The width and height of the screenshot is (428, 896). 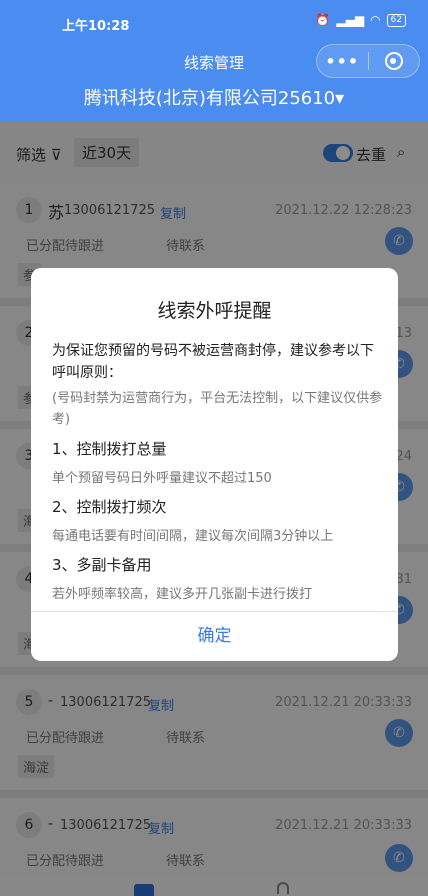 What do you see at coordinates (109, 449) in the screenshot?
I see `rule-title: 1、控制拨打总量` at bounding box center [109, 449].